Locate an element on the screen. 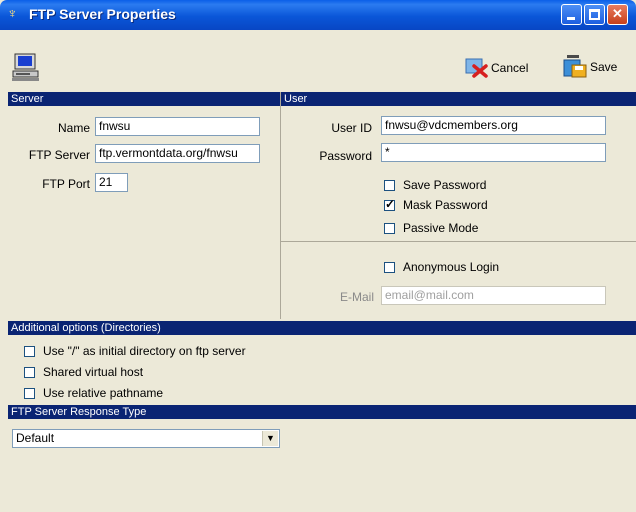 The width and height of the screenshot is (636, 512). minimize-button is located at coordinates (571, 14).